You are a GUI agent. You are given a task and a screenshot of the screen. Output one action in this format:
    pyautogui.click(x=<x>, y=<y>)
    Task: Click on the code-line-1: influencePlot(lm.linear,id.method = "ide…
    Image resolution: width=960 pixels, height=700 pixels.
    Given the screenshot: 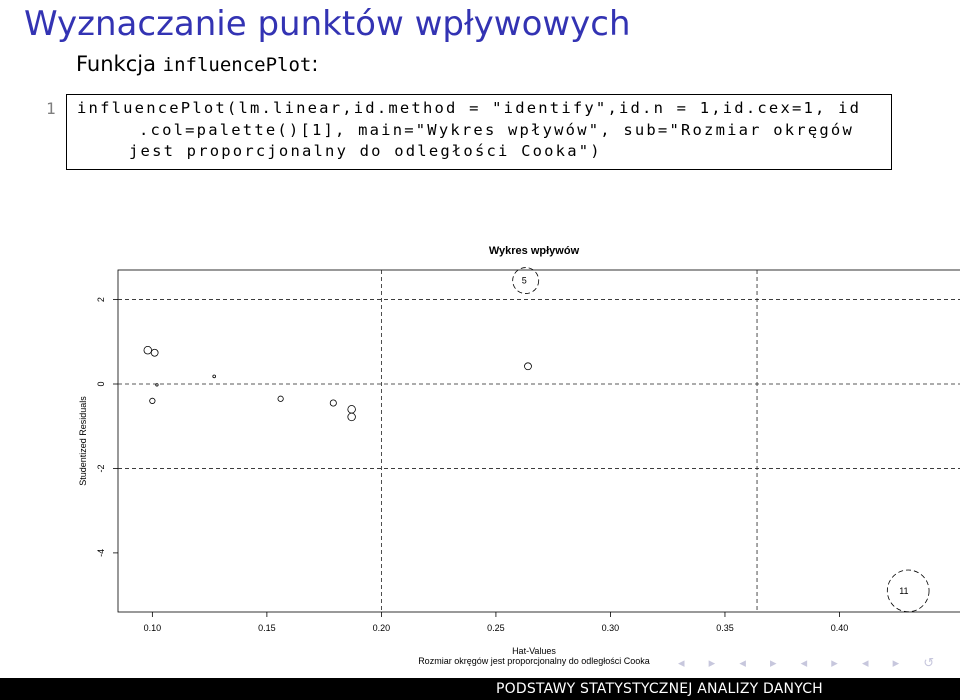 What is the action you would take?
    pyautogui.click(x=469, y=108)
    